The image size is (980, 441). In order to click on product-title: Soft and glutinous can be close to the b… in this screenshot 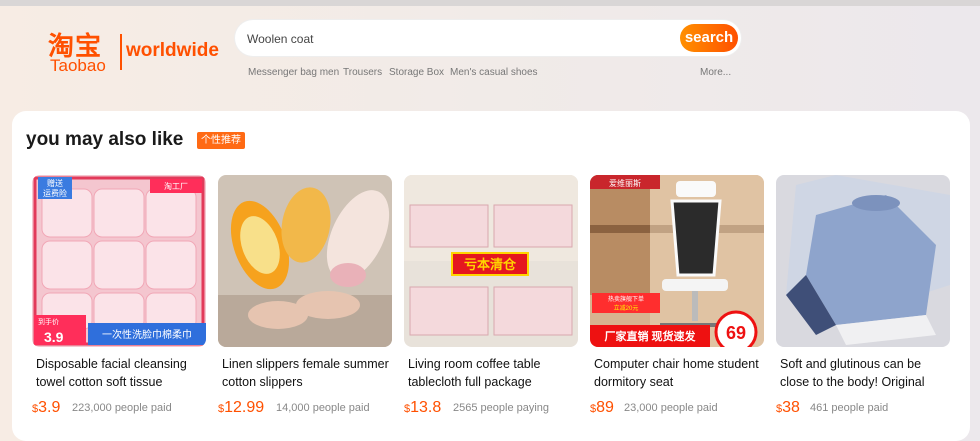, I will do `click(864, 373)`.